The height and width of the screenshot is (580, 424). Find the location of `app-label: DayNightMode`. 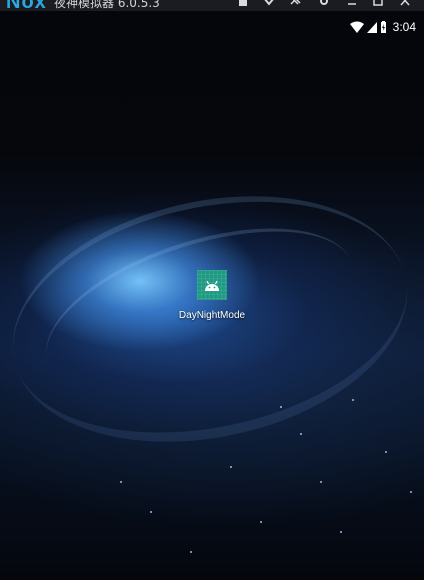

app-label: DayNightMode is located at coordinates (212, 315).